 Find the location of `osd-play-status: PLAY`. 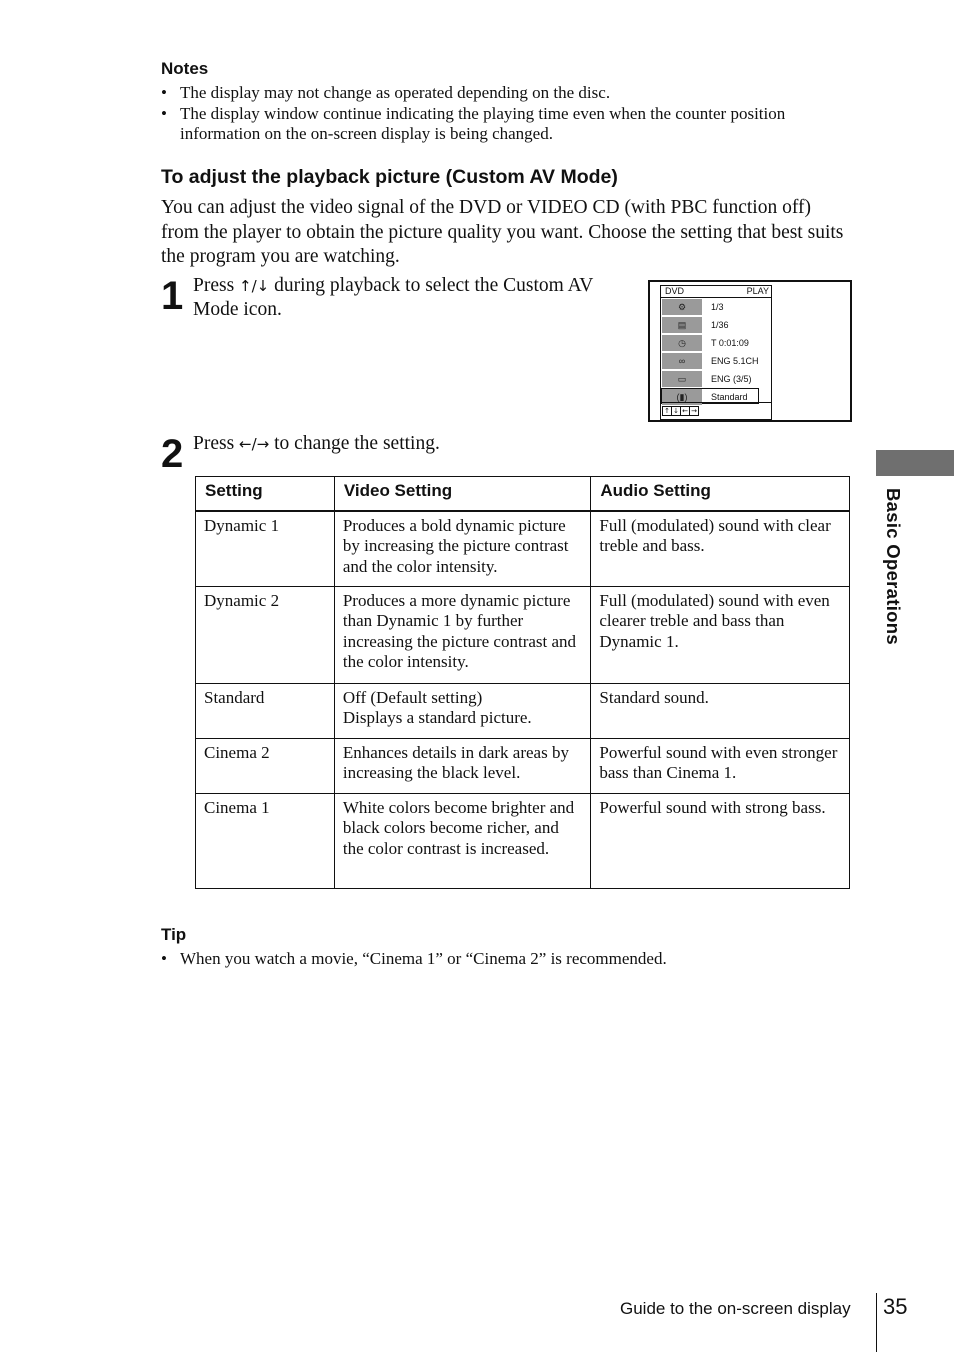

osd-play-status: PLAY is located at coordinates (757, 291).